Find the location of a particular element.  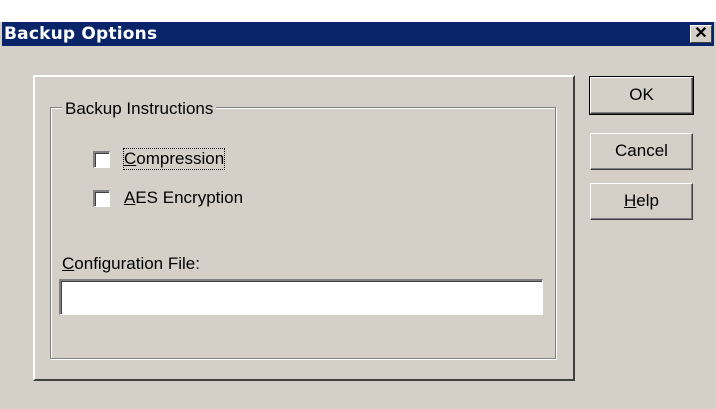

aes-encryption-checkbox is located at coordinates (101, 198).